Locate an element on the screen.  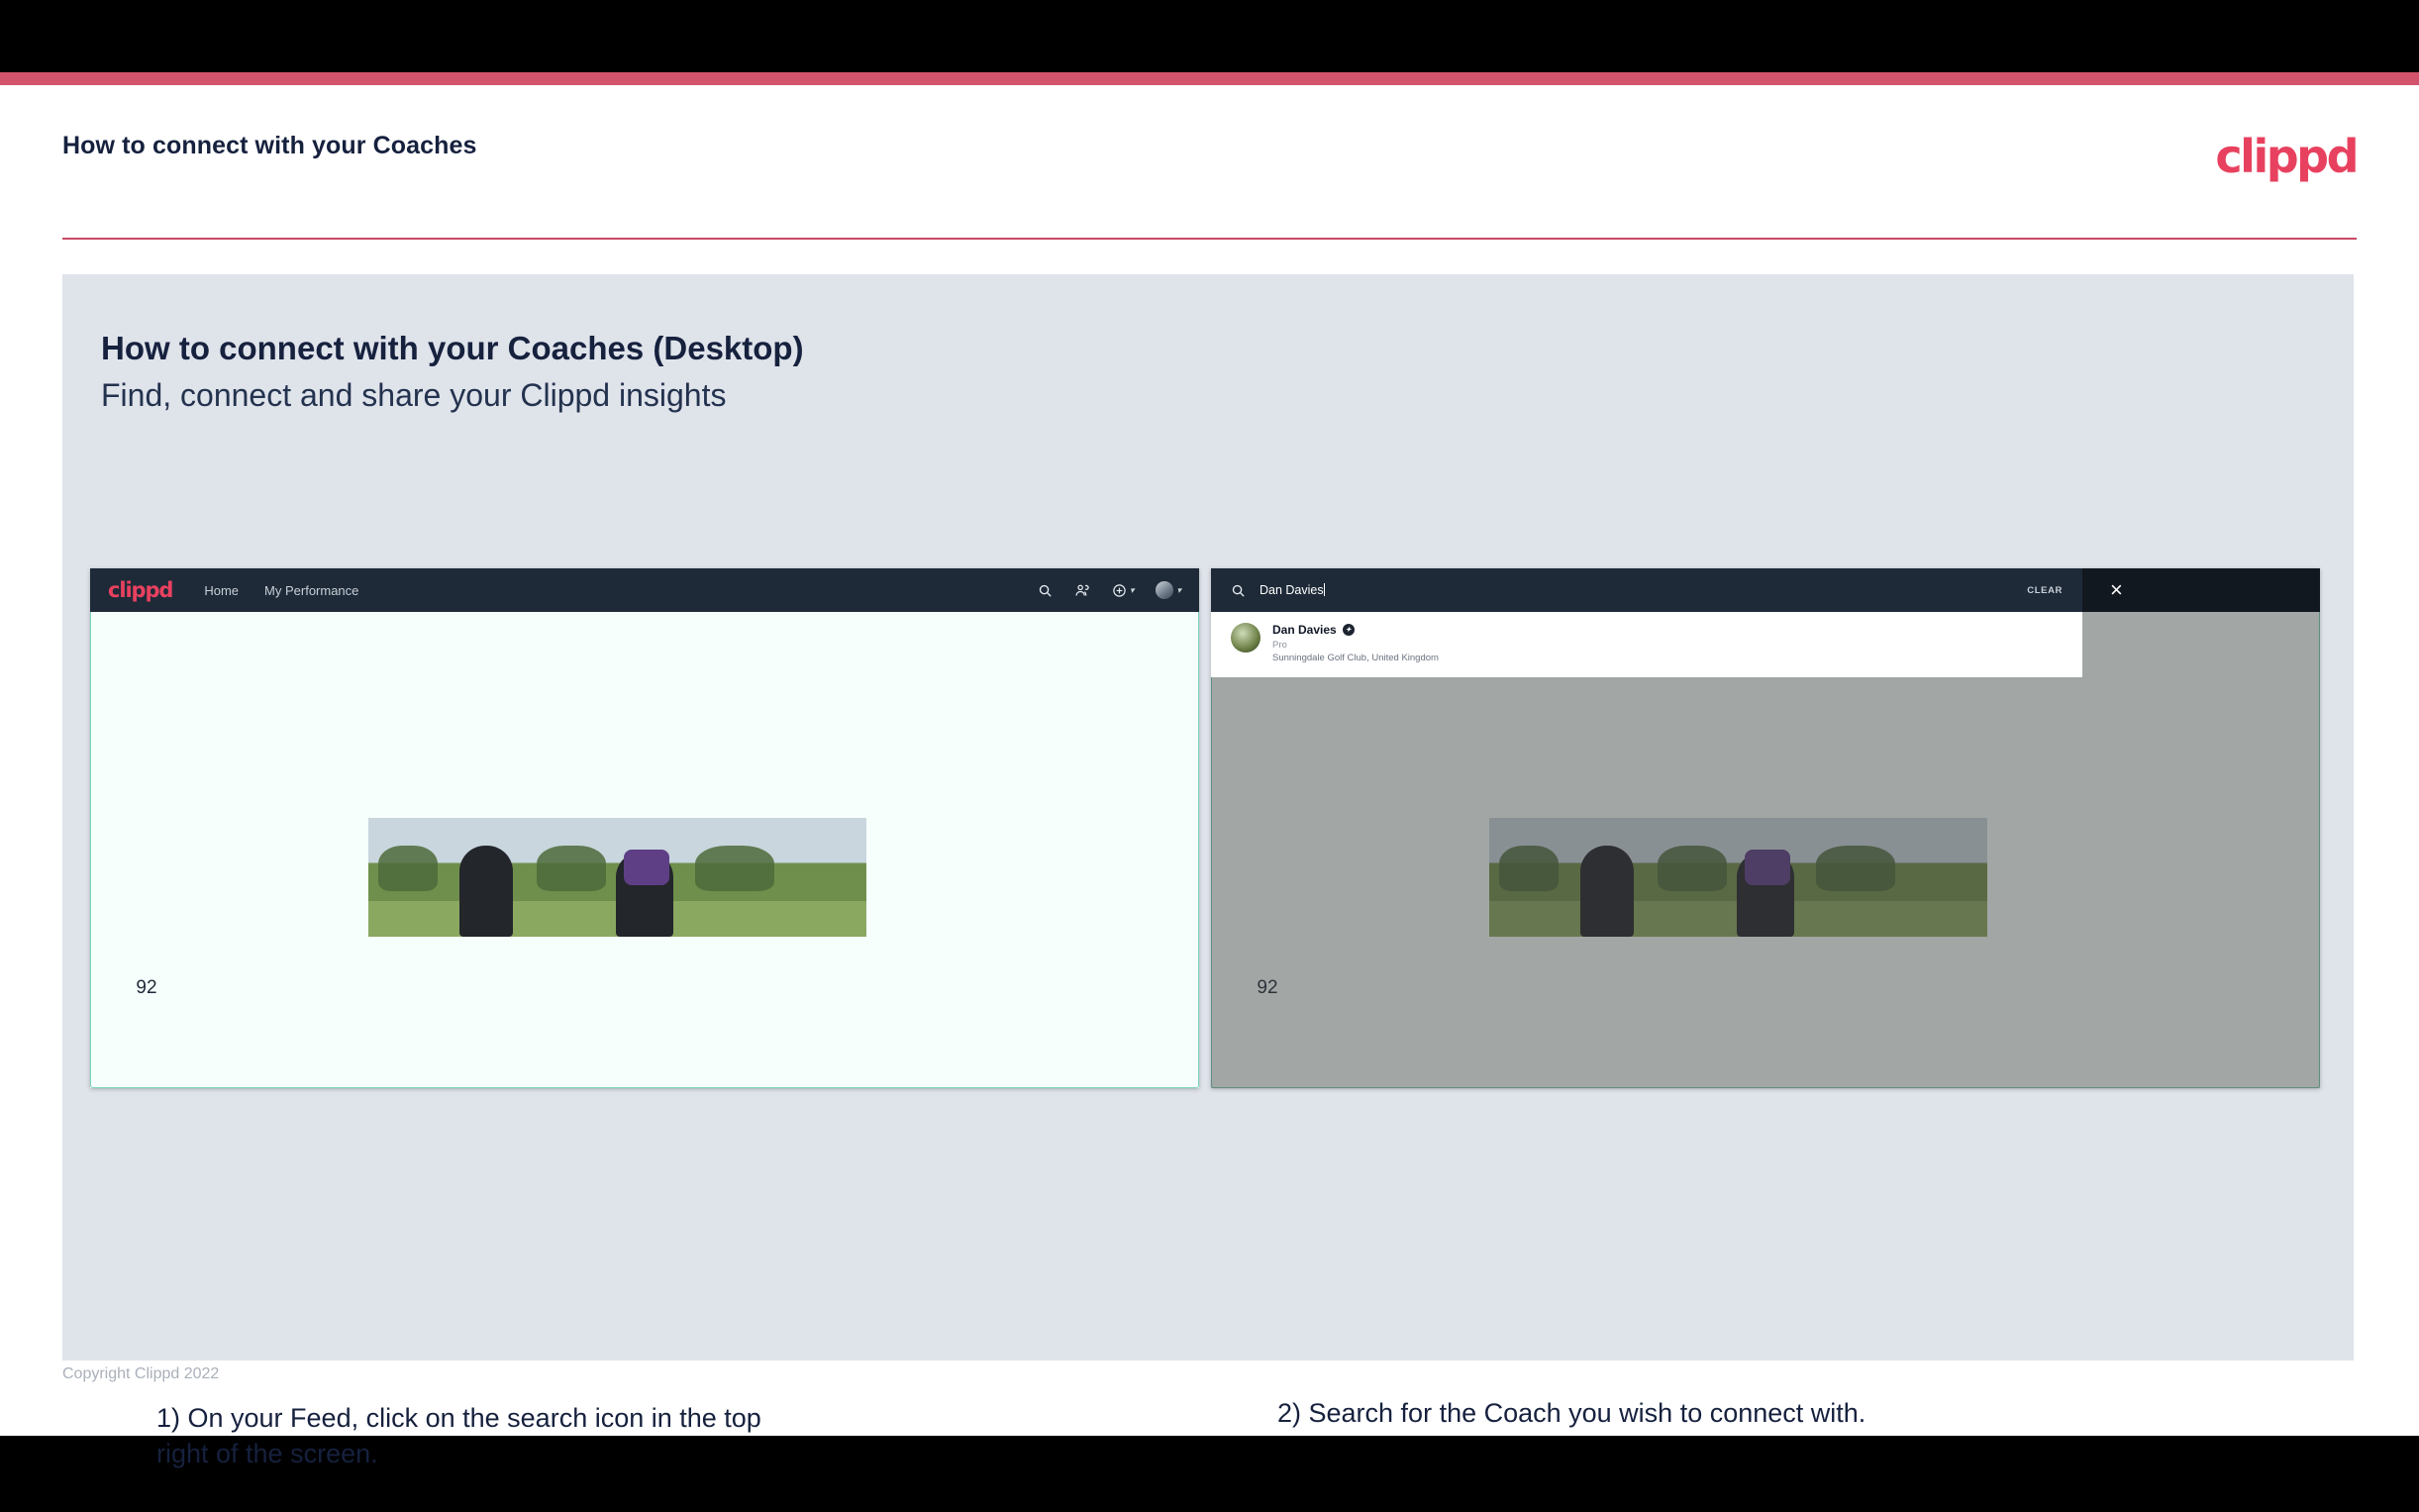
nav-item-my-performance: My Performance is located at coordinates (311, 590).